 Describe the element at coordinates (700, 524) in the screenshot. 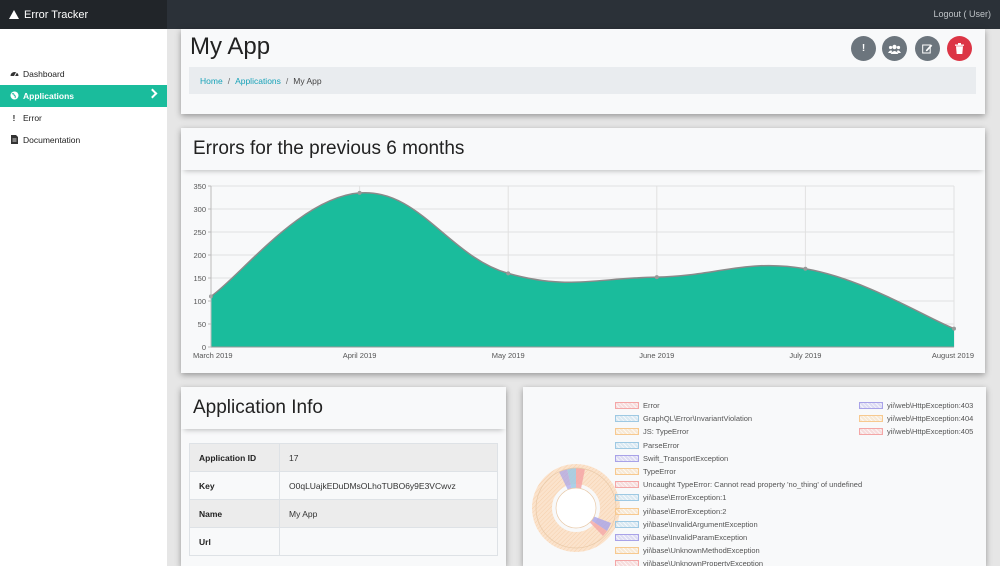

I see `legend-label: yii\base\InvalidArgumentException` at that location.